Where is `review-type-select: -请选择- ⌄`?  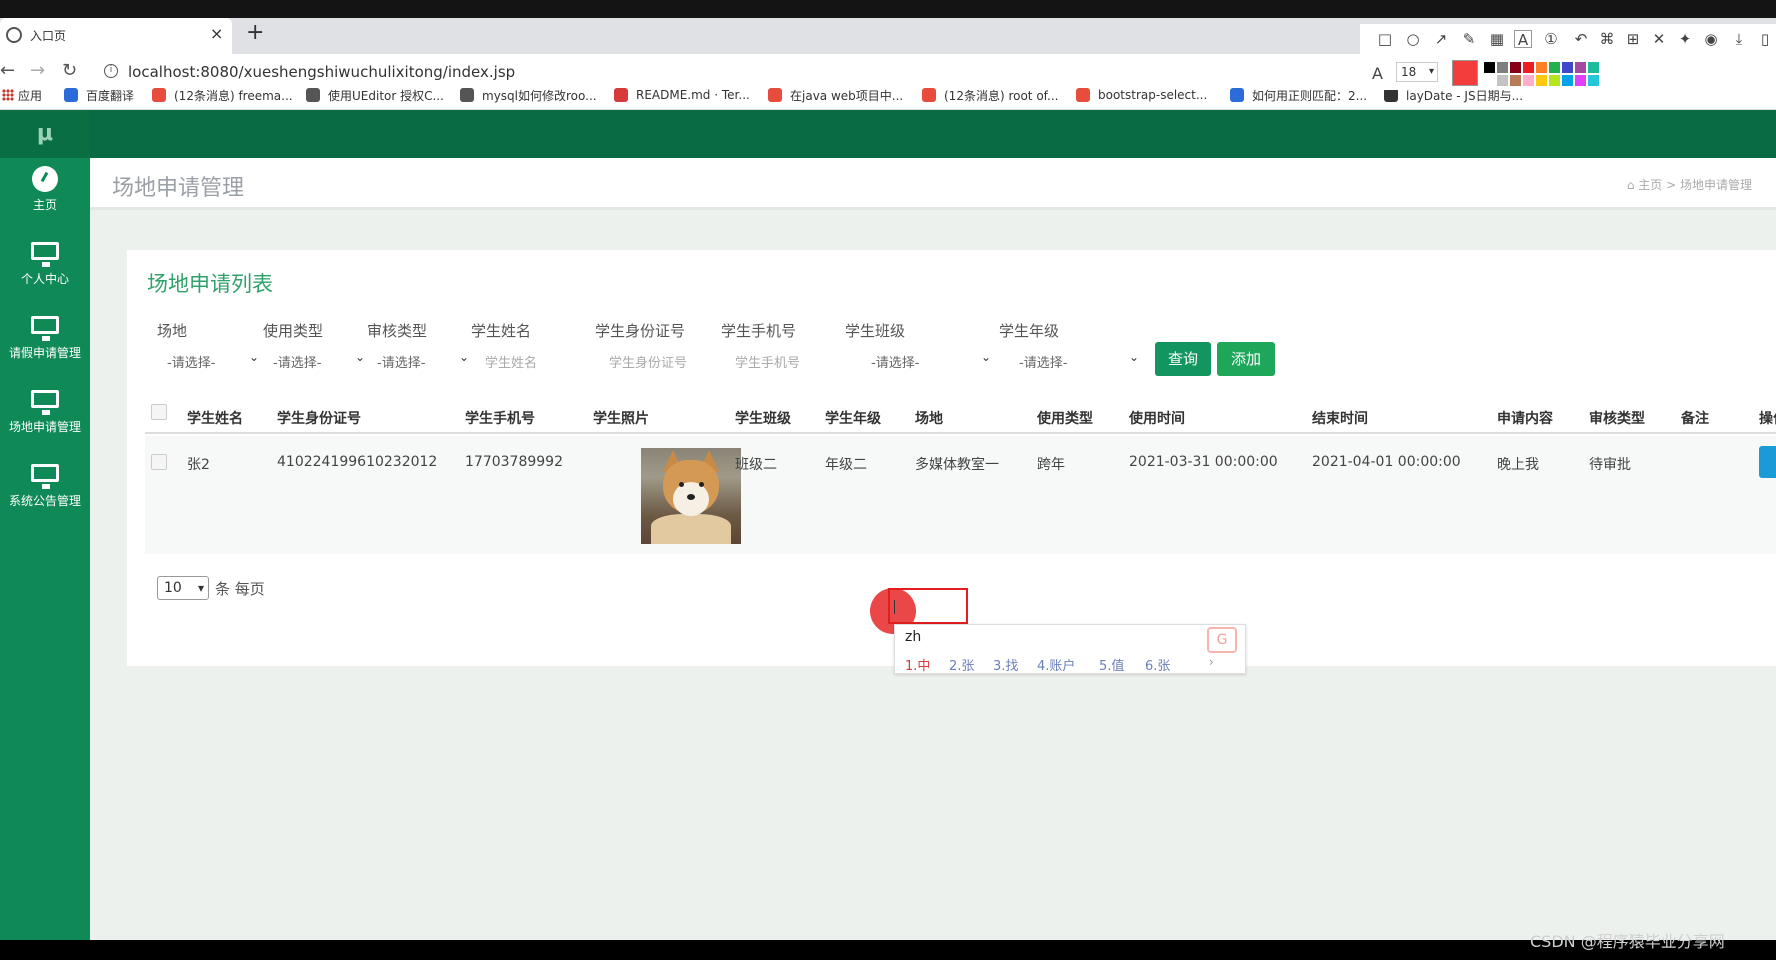 review-type-select: -请选择- ⌄ is located at coordinates (425, 361).